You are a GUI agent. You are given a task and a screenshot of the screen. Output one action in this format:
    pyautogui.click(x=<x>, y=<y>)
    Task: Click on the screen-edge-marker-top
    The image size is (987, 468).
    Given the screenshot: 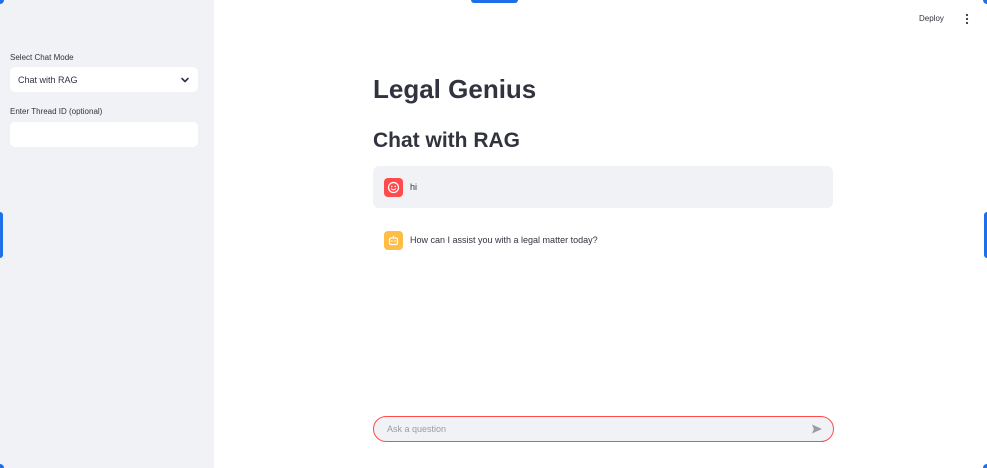 What is the action you would take?
    pyautogui.click(x=494, y=1)
    